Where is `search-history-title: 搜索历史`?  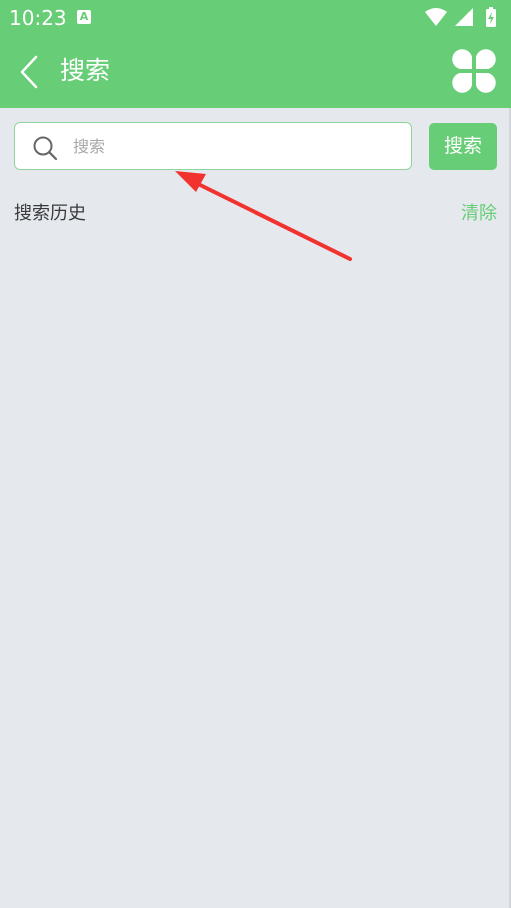
search-history-title: 搜索历史 is located at coordinates (50, 213).